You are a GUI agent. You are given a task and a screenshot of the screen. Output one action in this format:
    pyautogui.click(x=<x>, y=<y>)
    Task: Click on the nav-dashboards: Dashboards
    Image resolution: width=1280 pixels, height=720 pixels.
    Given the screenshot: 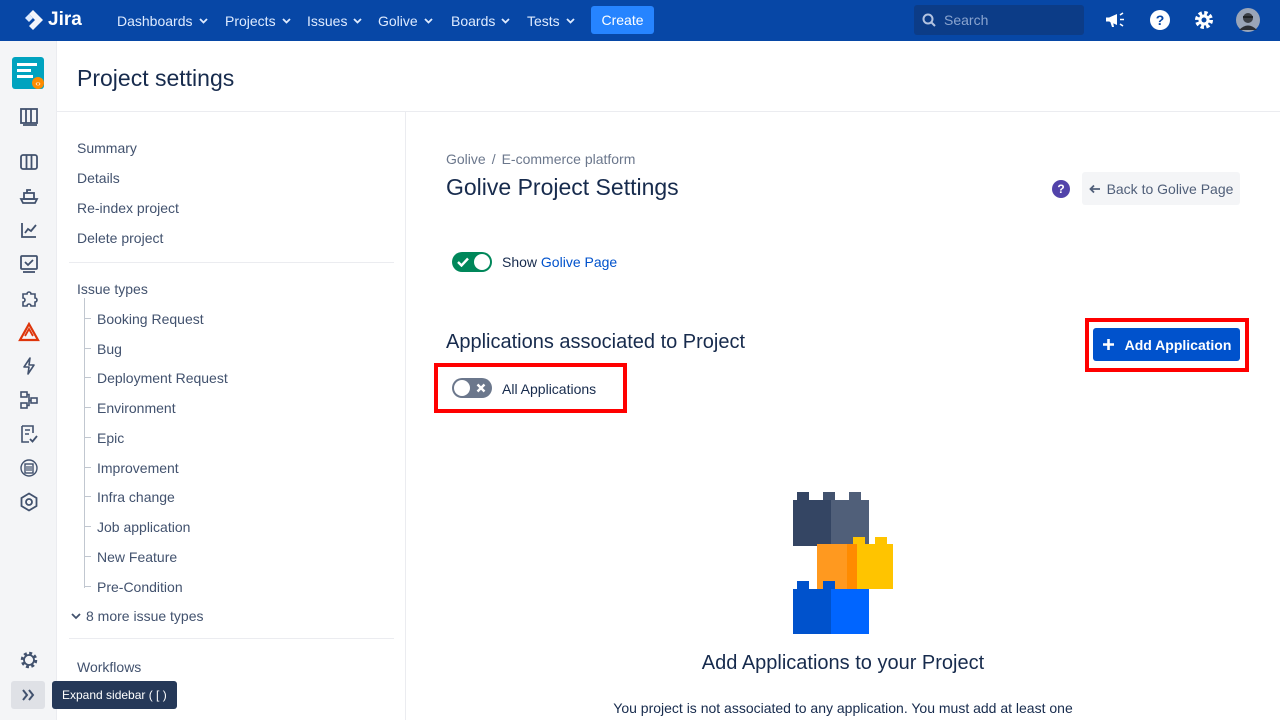 What is the action you would take?
    pyautogui.click(x=162, y=20)
    